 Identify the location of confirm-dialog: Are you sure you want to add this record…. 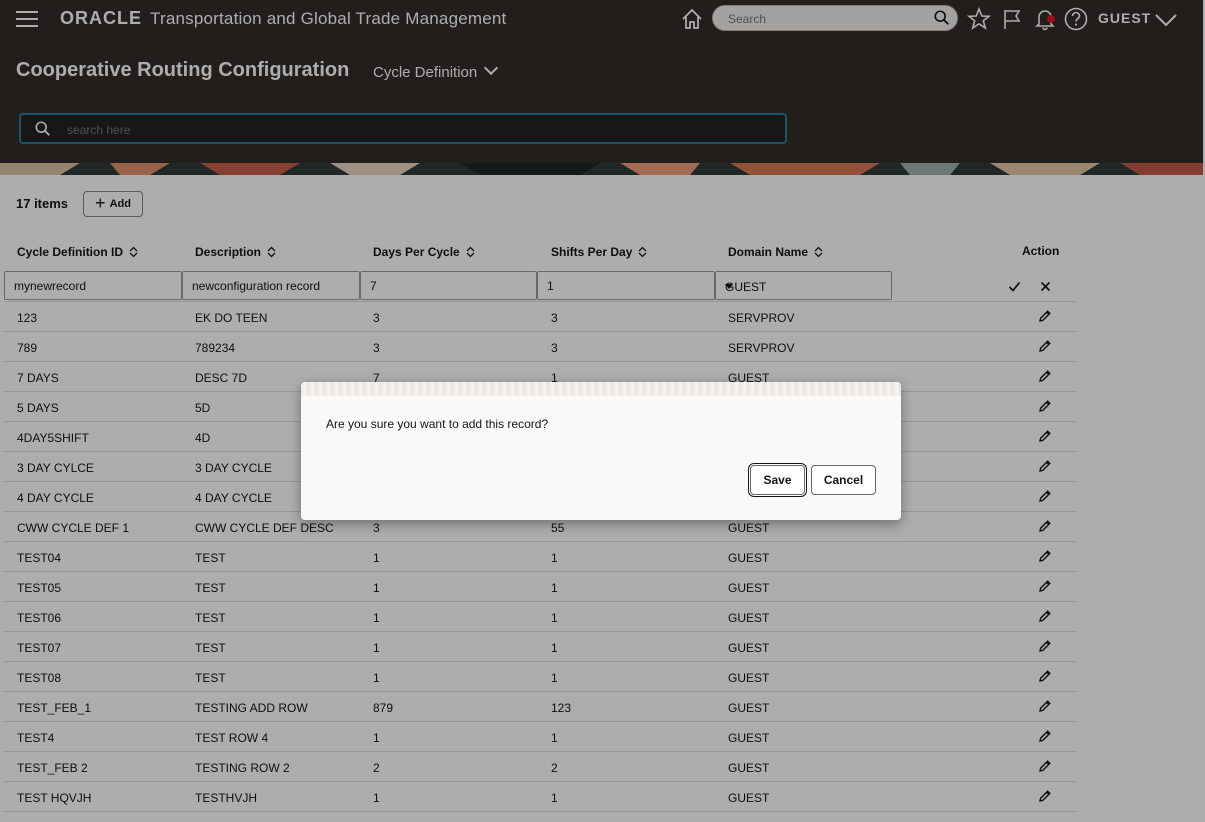
(601, 451).